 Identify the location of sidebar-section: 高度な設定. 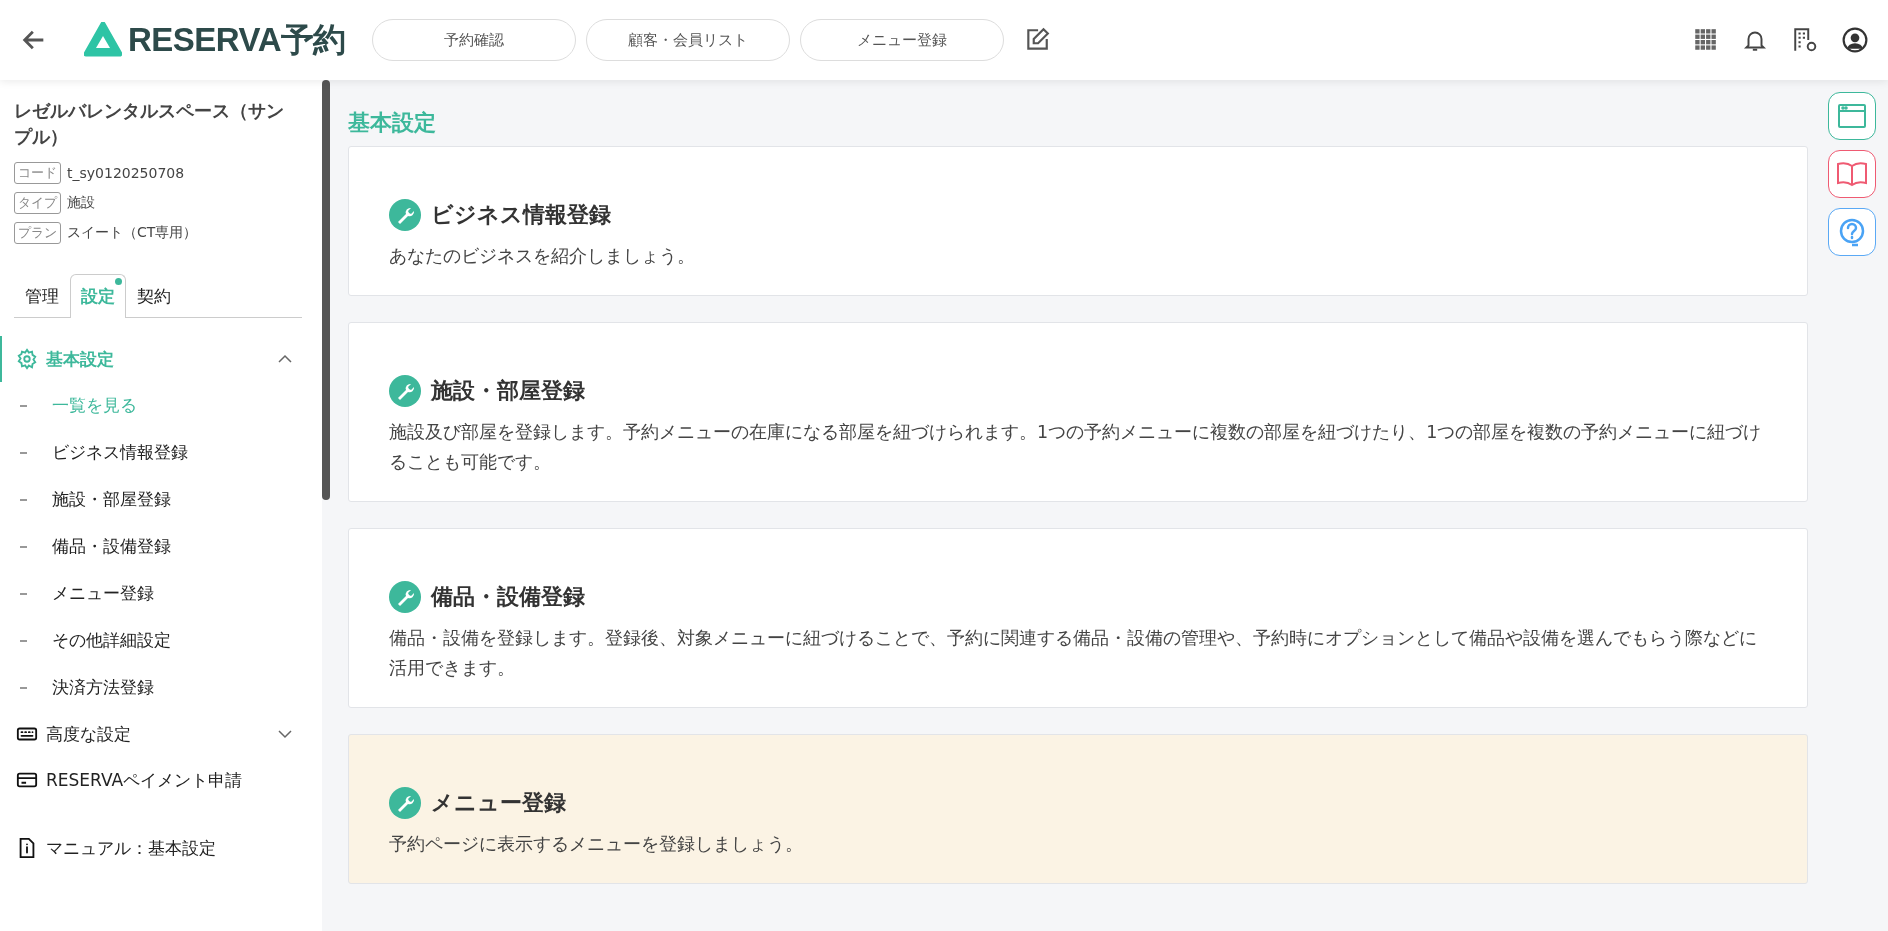
(154, 734).